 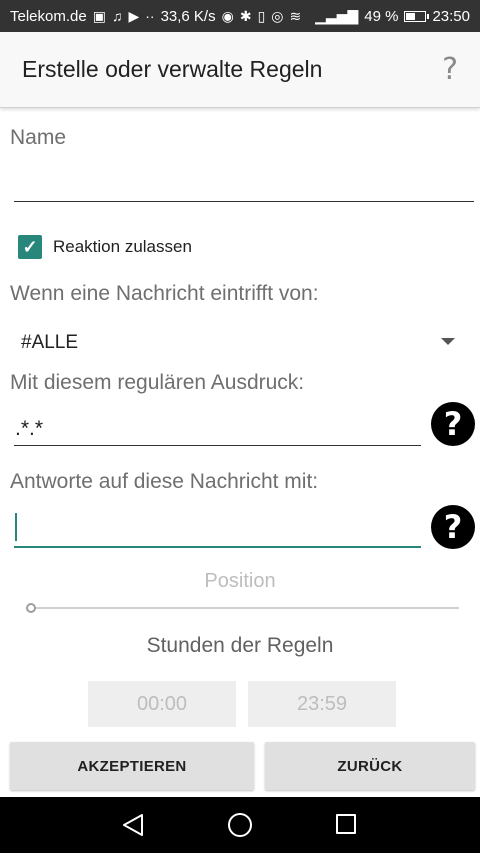 I want to click on wifi-icon: ≋, so click(x=295, y=15).